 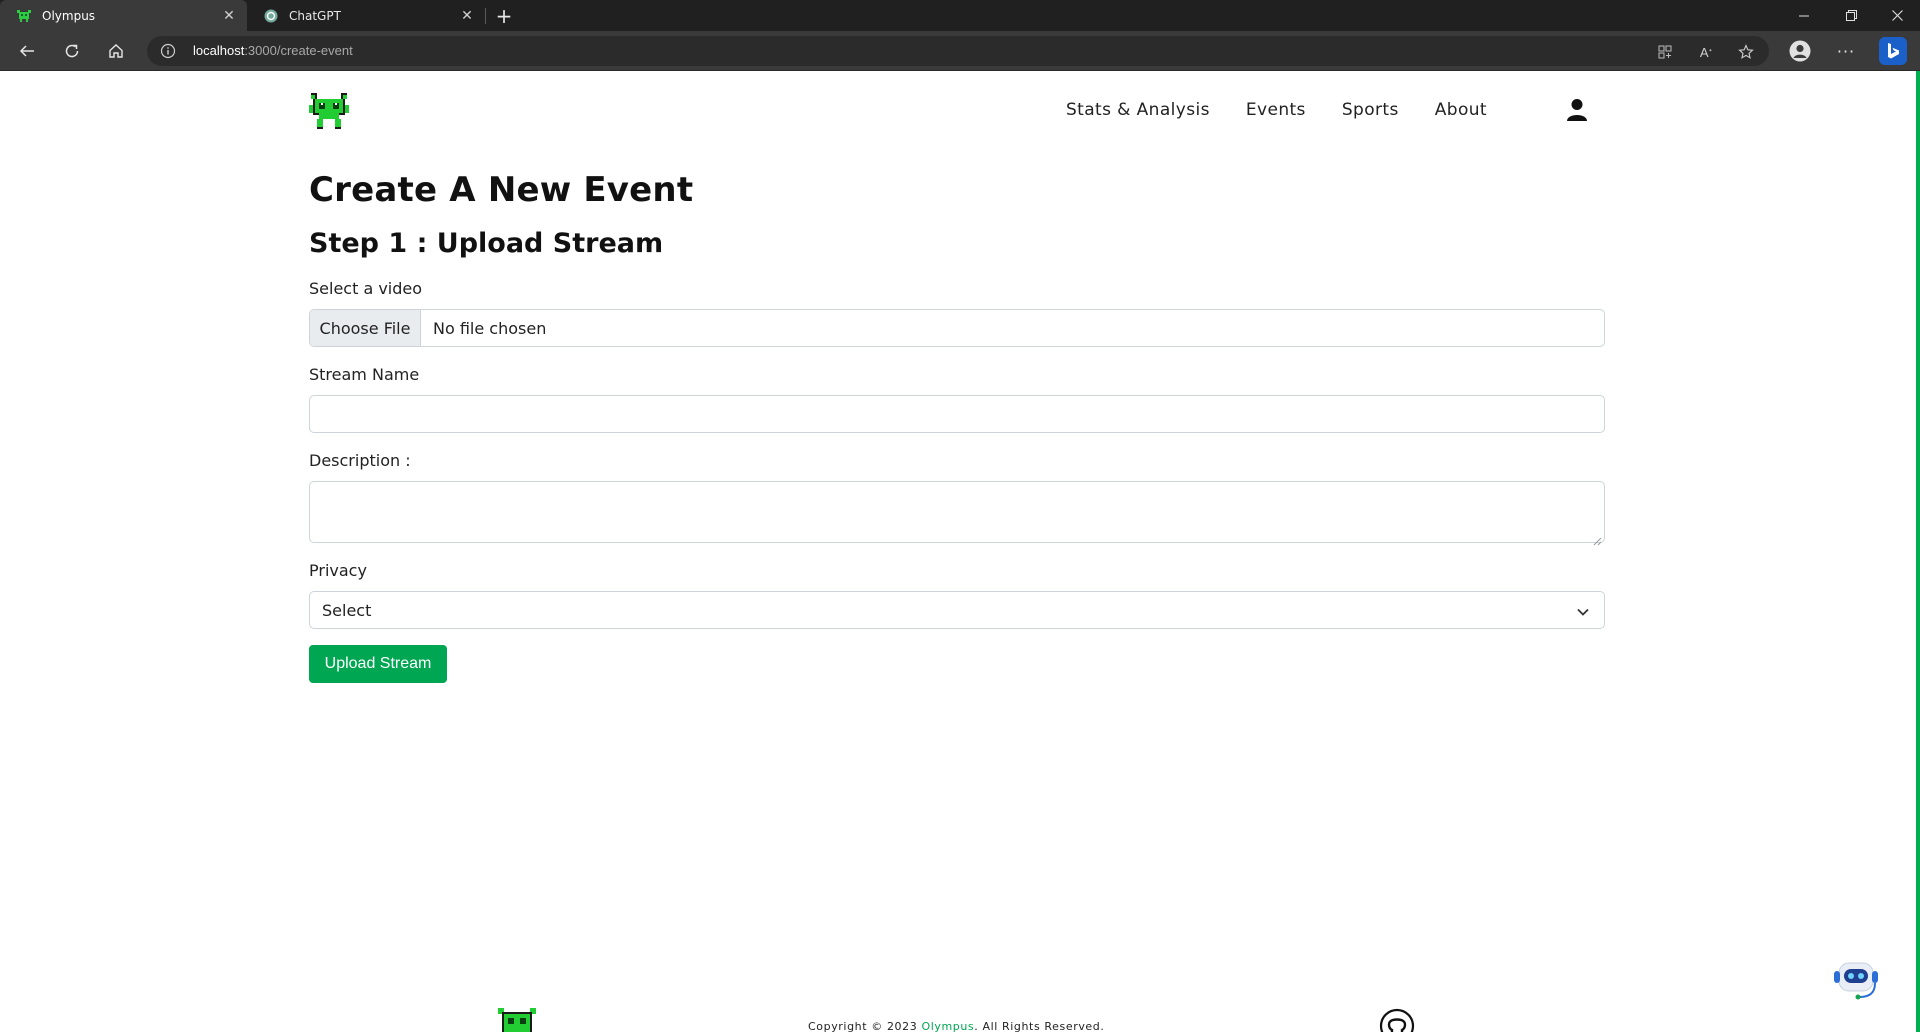 What do you see at coordinates (1746, 52) in the screenshot?
I see `favorite-star-icon` at bounding box center [1746, 52].